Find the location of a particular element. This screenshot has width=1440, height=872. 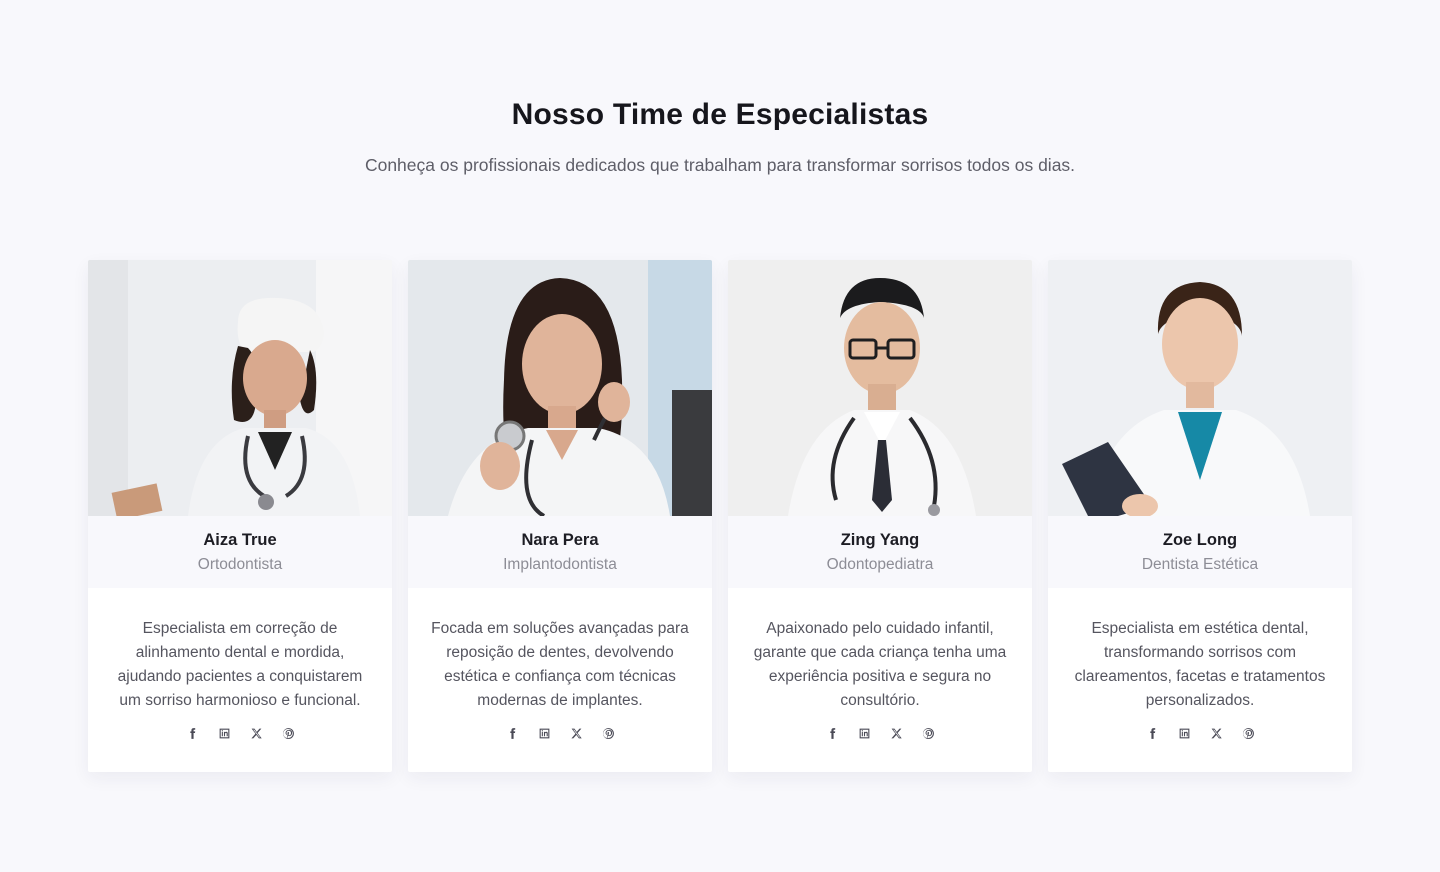

team-member-identity: Nara Pera Implantodontista is located at coordinates (560, 552).